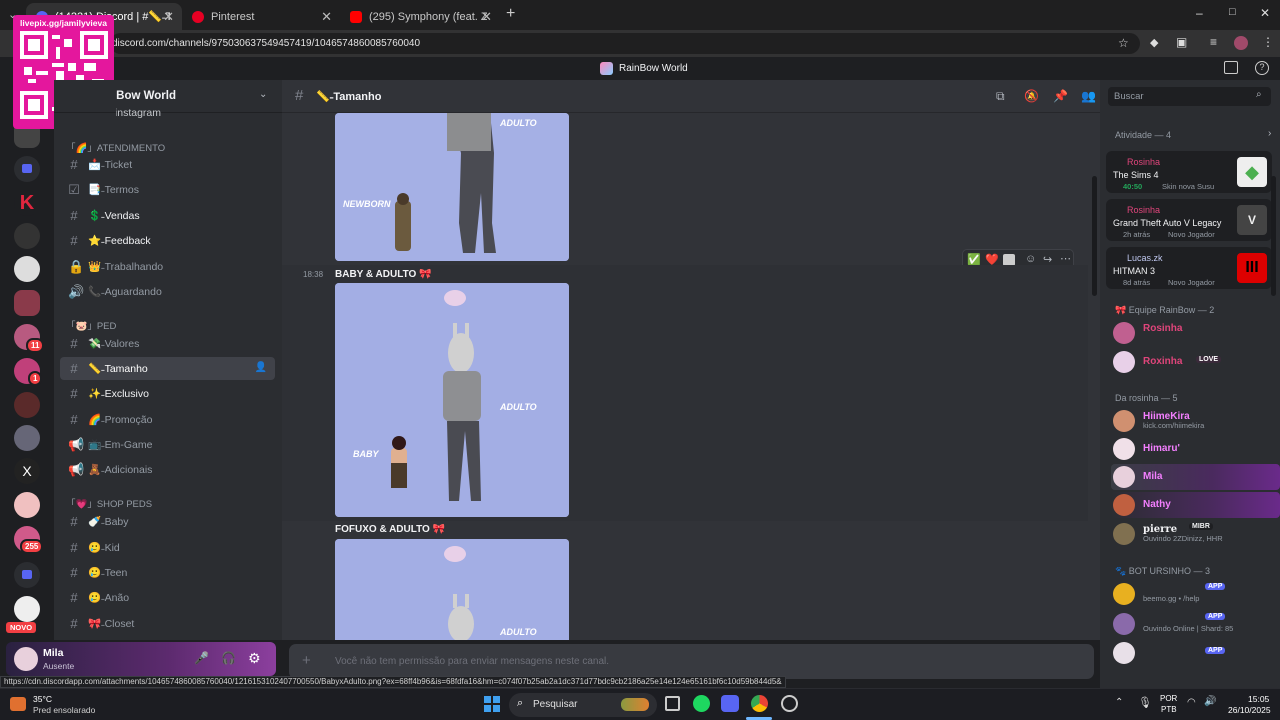 Image resolution: width=1280 pixels, height=720 pixels. Describe the element at coordinates (167, 343) in the screenshot. I see `channel-valores: # 💸˗Valores` at that location.